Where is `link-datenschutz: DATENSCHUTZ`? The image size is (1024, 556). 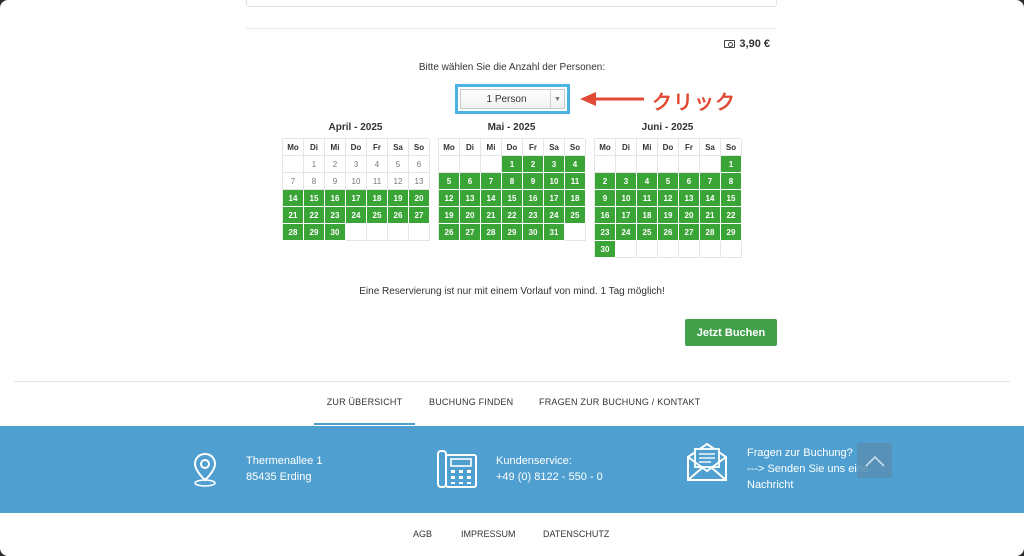
link-datenschutz: DATENSCHUTZ is located at coordinates (576, 534).